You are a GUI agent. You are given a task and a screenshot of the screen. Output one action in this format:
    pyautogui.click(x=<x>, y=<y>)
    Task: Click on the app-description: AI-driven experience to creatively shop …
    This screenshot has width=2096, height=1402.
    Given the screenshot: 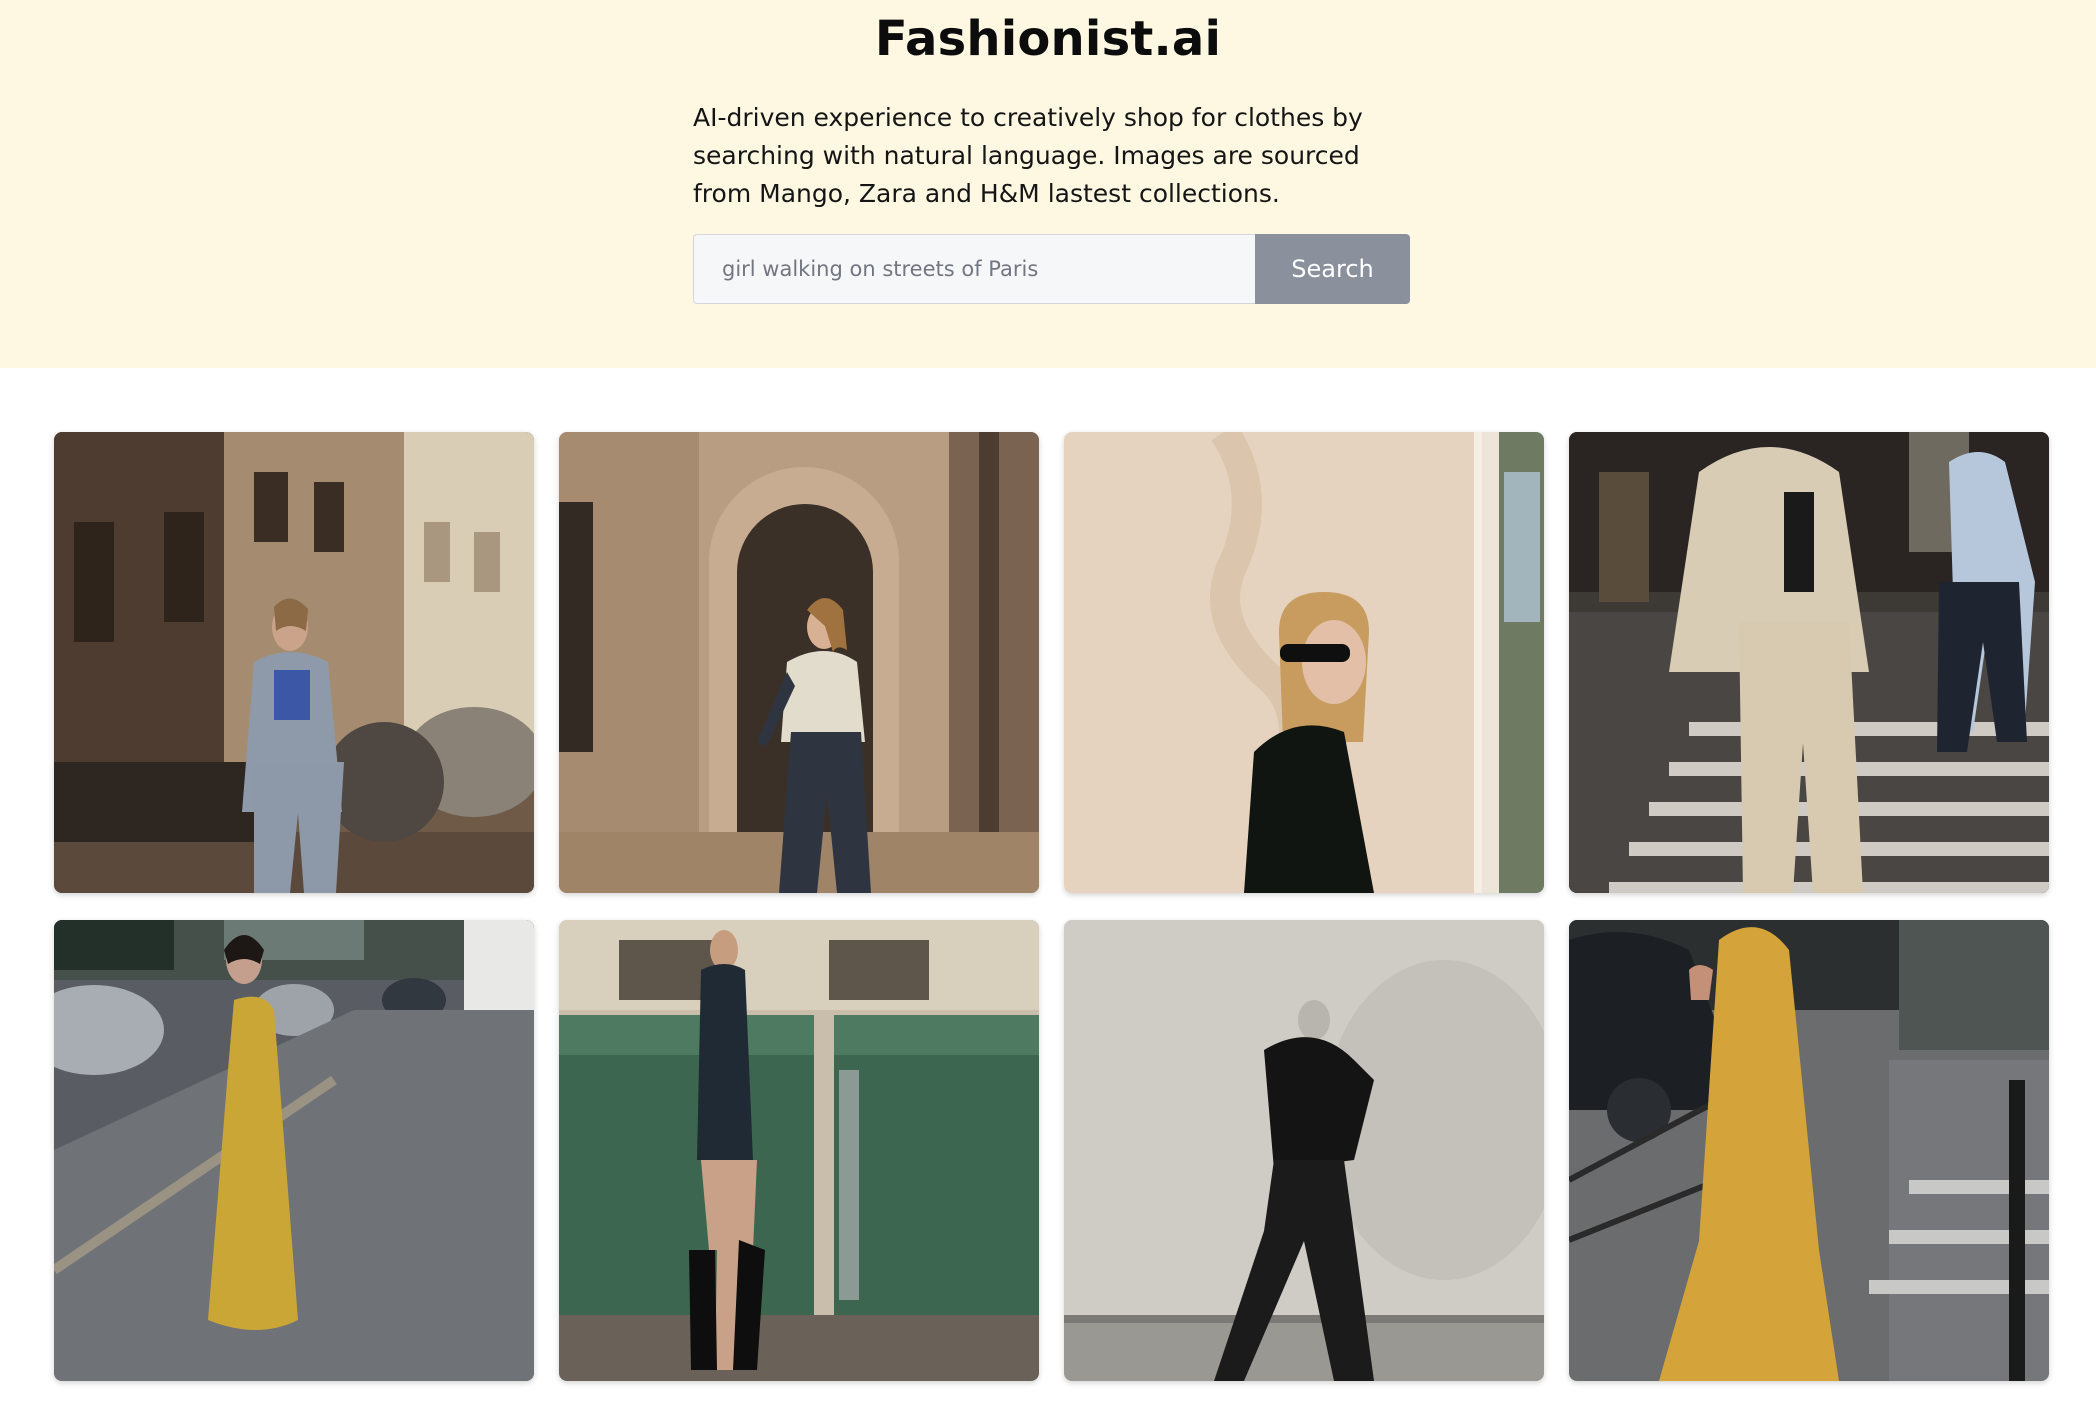 What is the action you would take?
    pyautogui.click(x=1028, y=155)
    